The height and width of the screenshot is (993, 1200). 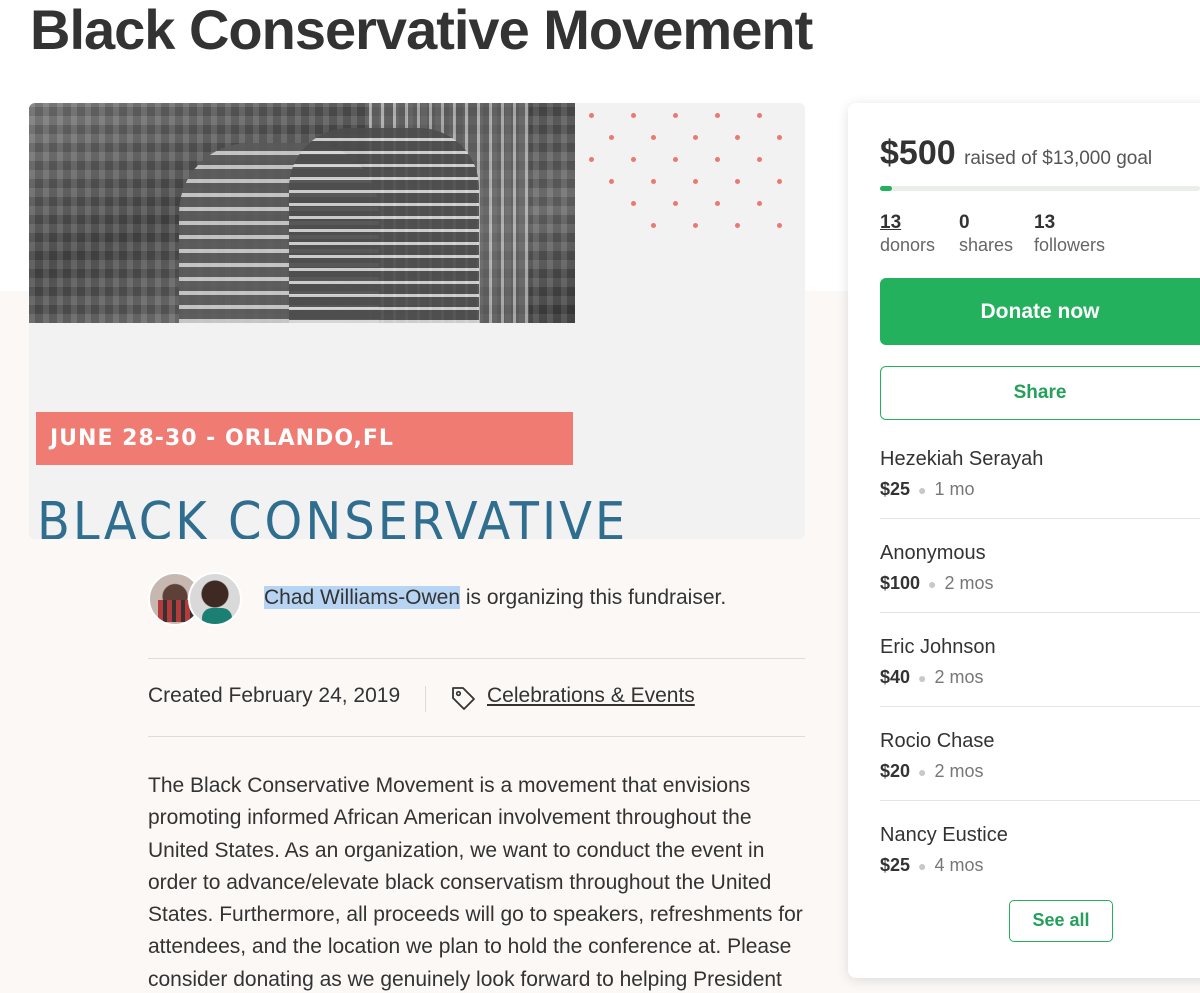 What do you see at coordinates (591, 696) in the screenshot?
I see `category-link: Celebrations & Events` at bounding box center [591, 696].